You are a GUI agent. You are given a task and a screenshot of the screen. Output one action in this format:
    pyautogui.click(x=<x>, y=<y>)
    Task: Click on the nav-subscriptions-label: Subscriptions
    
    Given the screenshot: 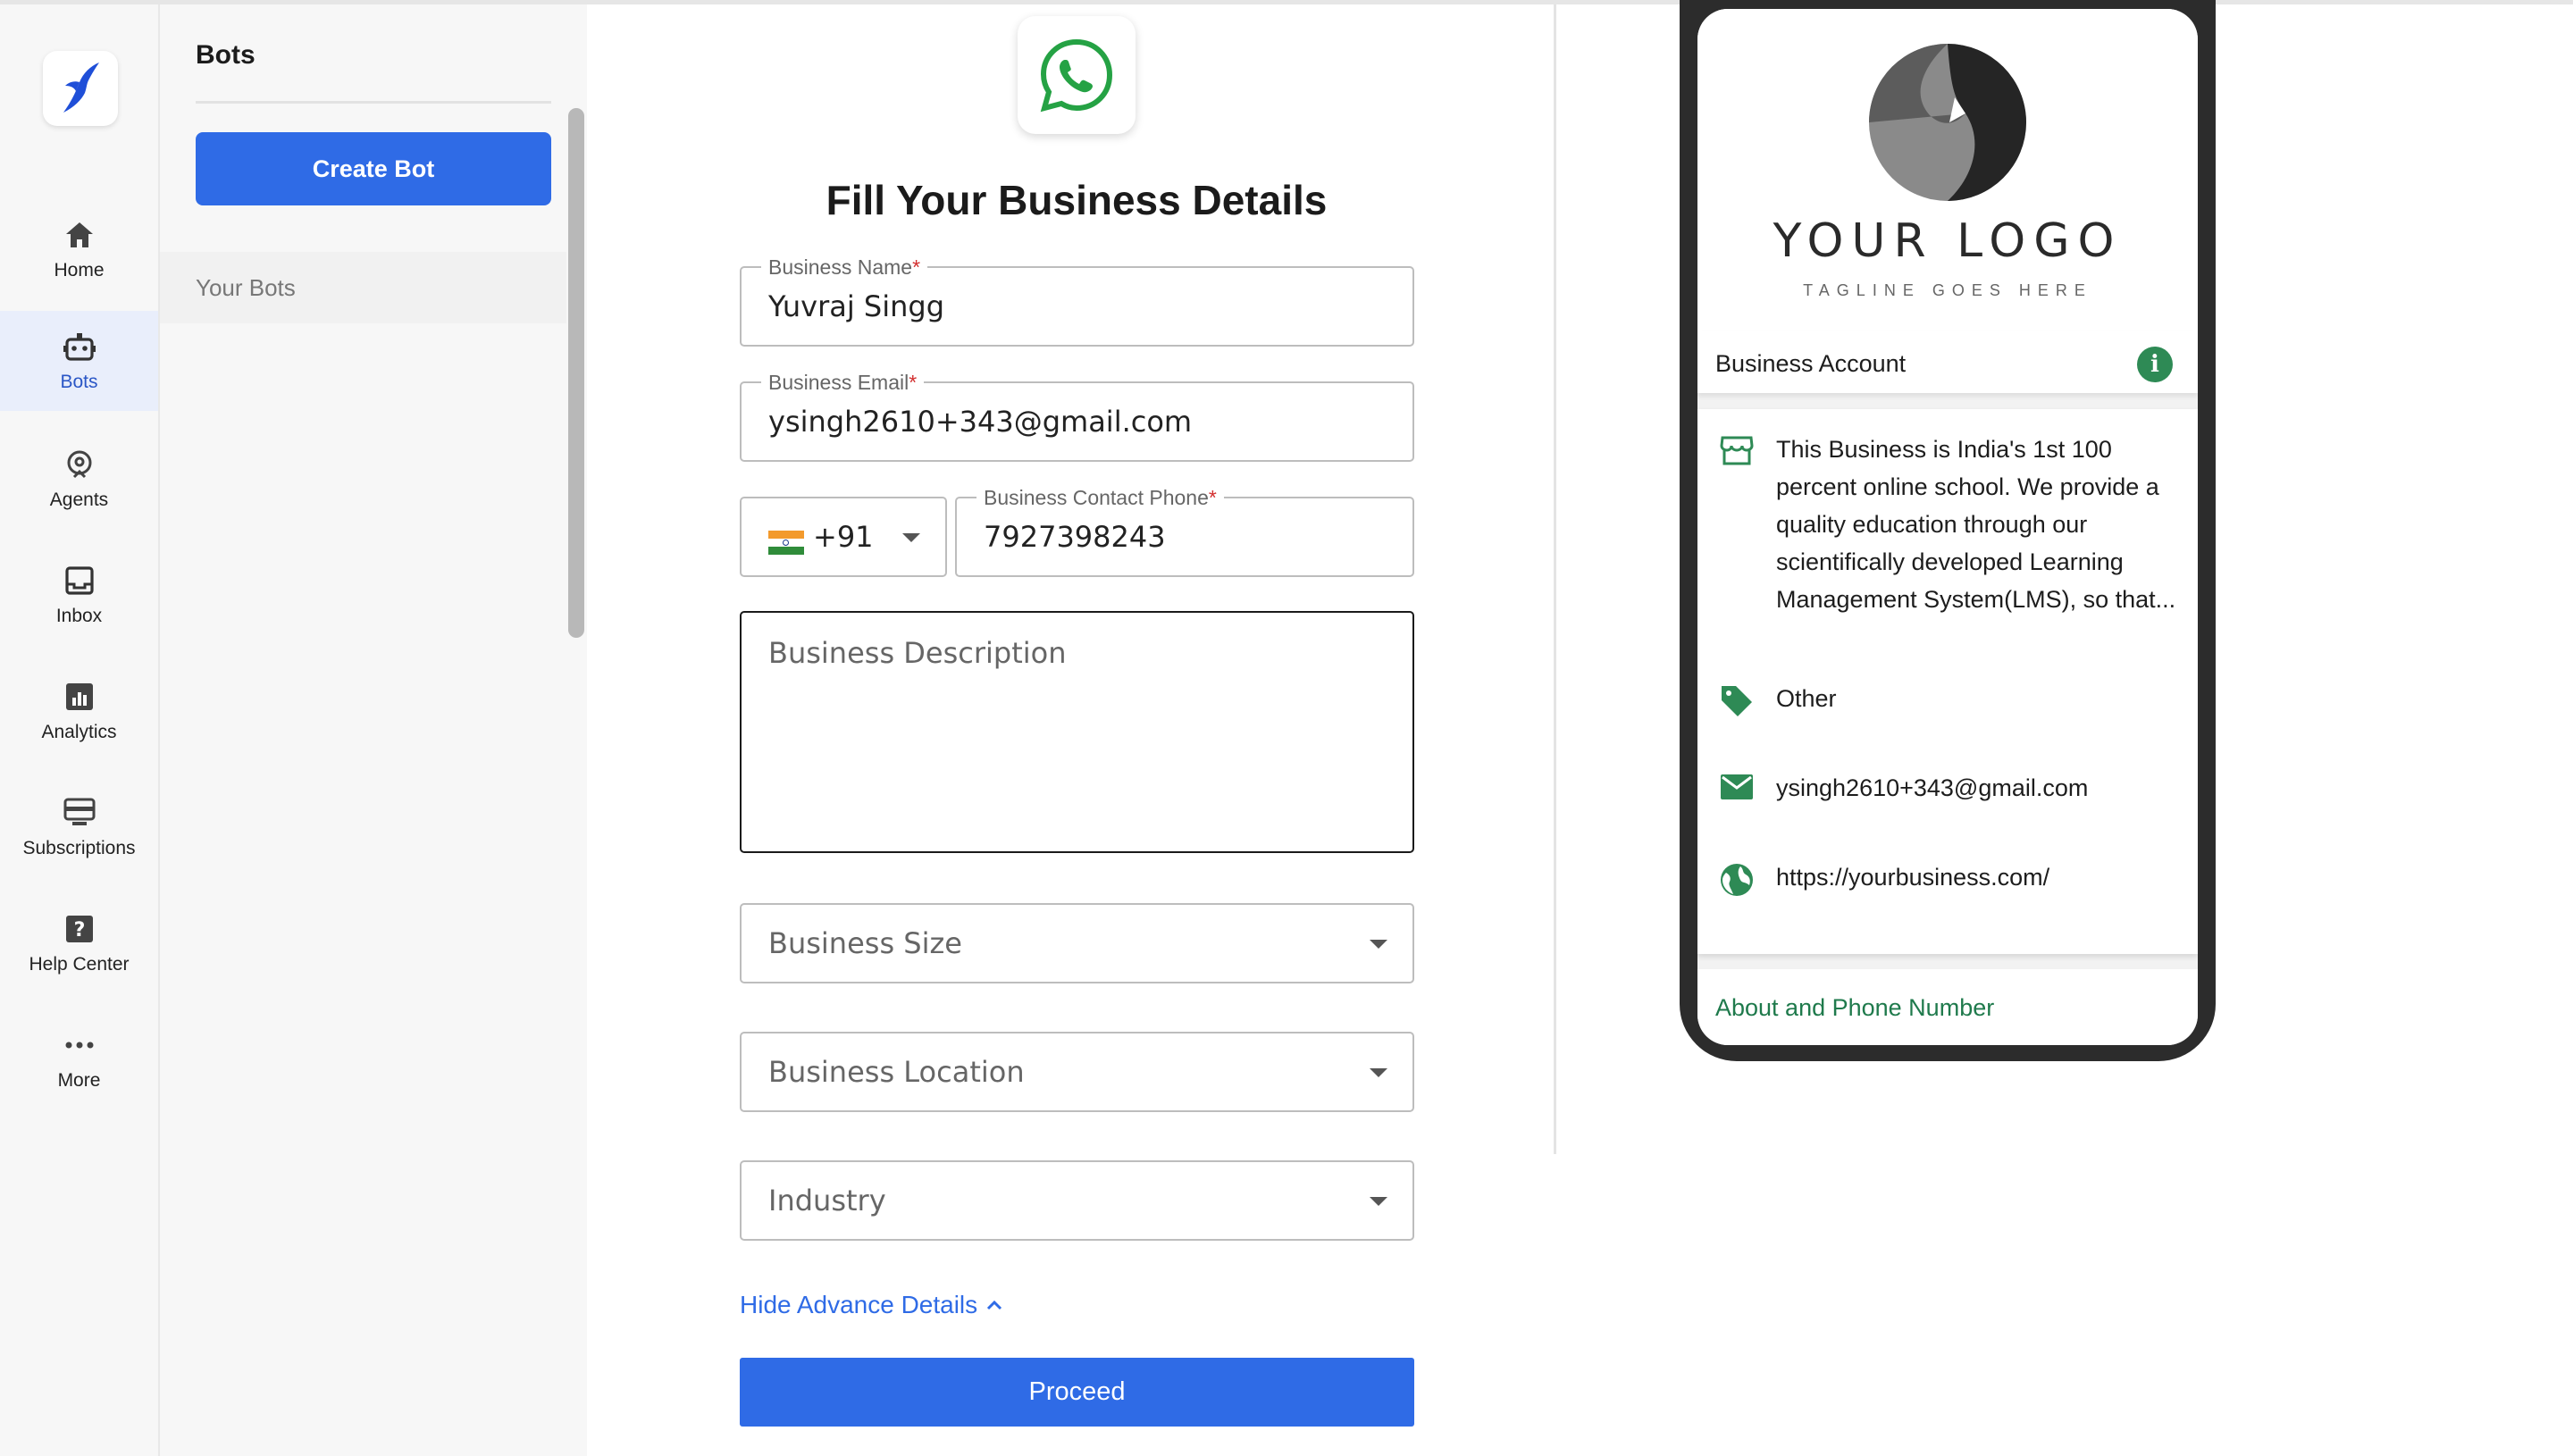 What is the action you would take?
    pyautogui.click(x=79, y=848)
    